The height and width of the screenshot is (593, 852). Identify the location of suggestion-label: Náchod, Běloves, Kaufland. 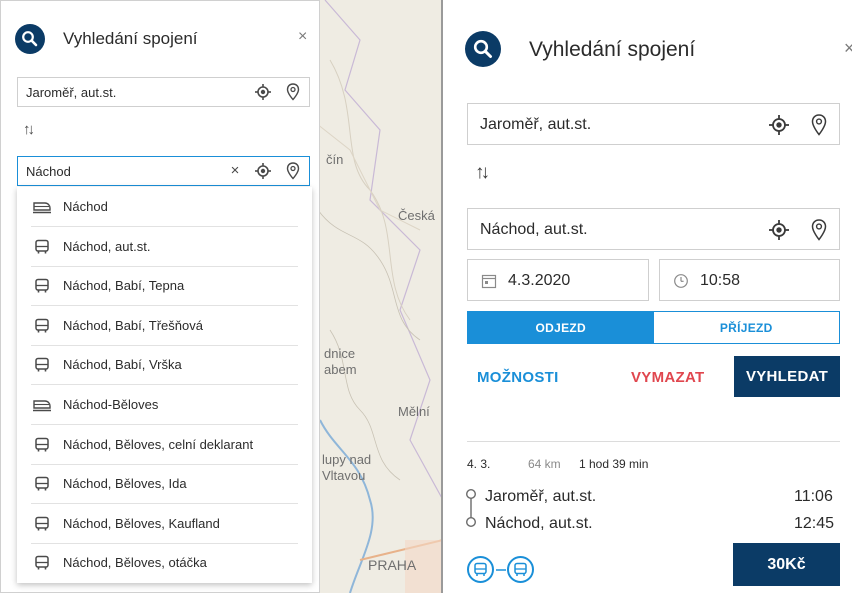
(141, 523).